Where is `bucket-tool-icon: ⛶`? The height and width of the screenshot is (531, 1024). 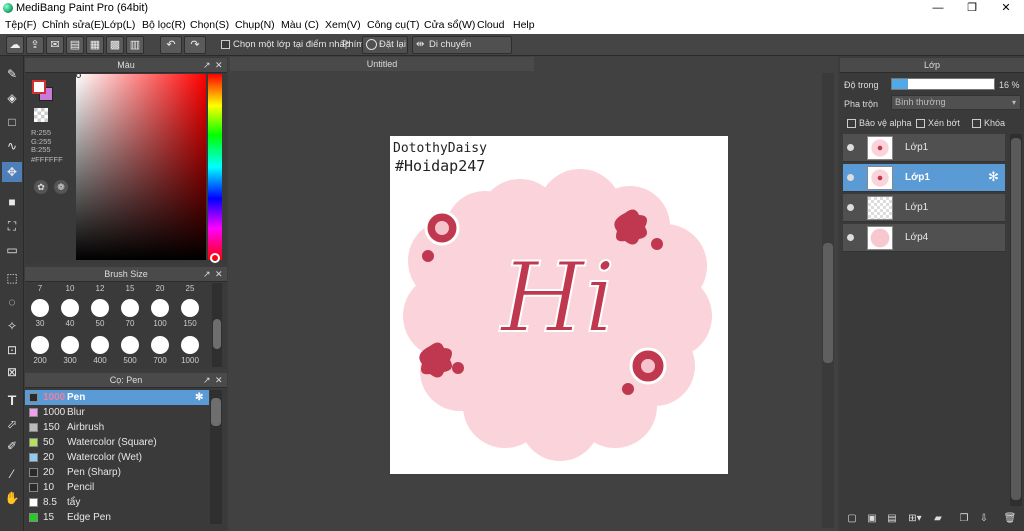 bucket-tool-icon: ⛶ is located at coordinates (12, 226).